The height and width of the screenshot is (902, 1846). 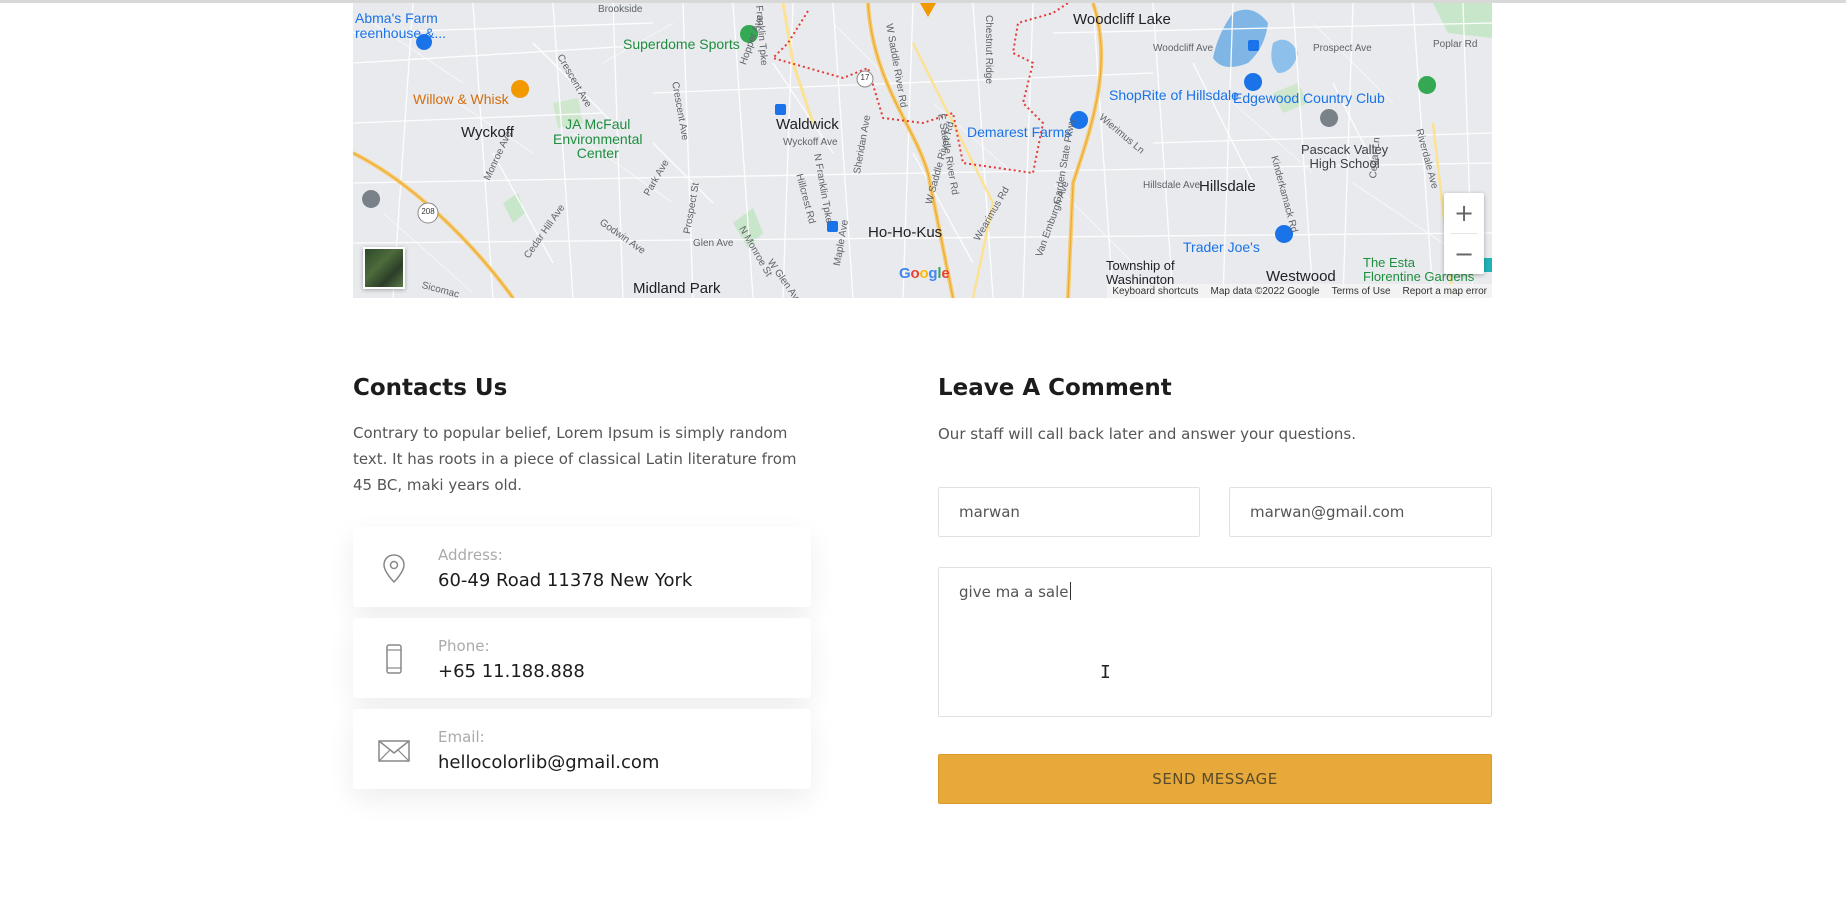 What do you see at coordinates (430, 388) in the screenshot?
I see `contacts-title: Contacts Us` at bounding box center [430, 388].